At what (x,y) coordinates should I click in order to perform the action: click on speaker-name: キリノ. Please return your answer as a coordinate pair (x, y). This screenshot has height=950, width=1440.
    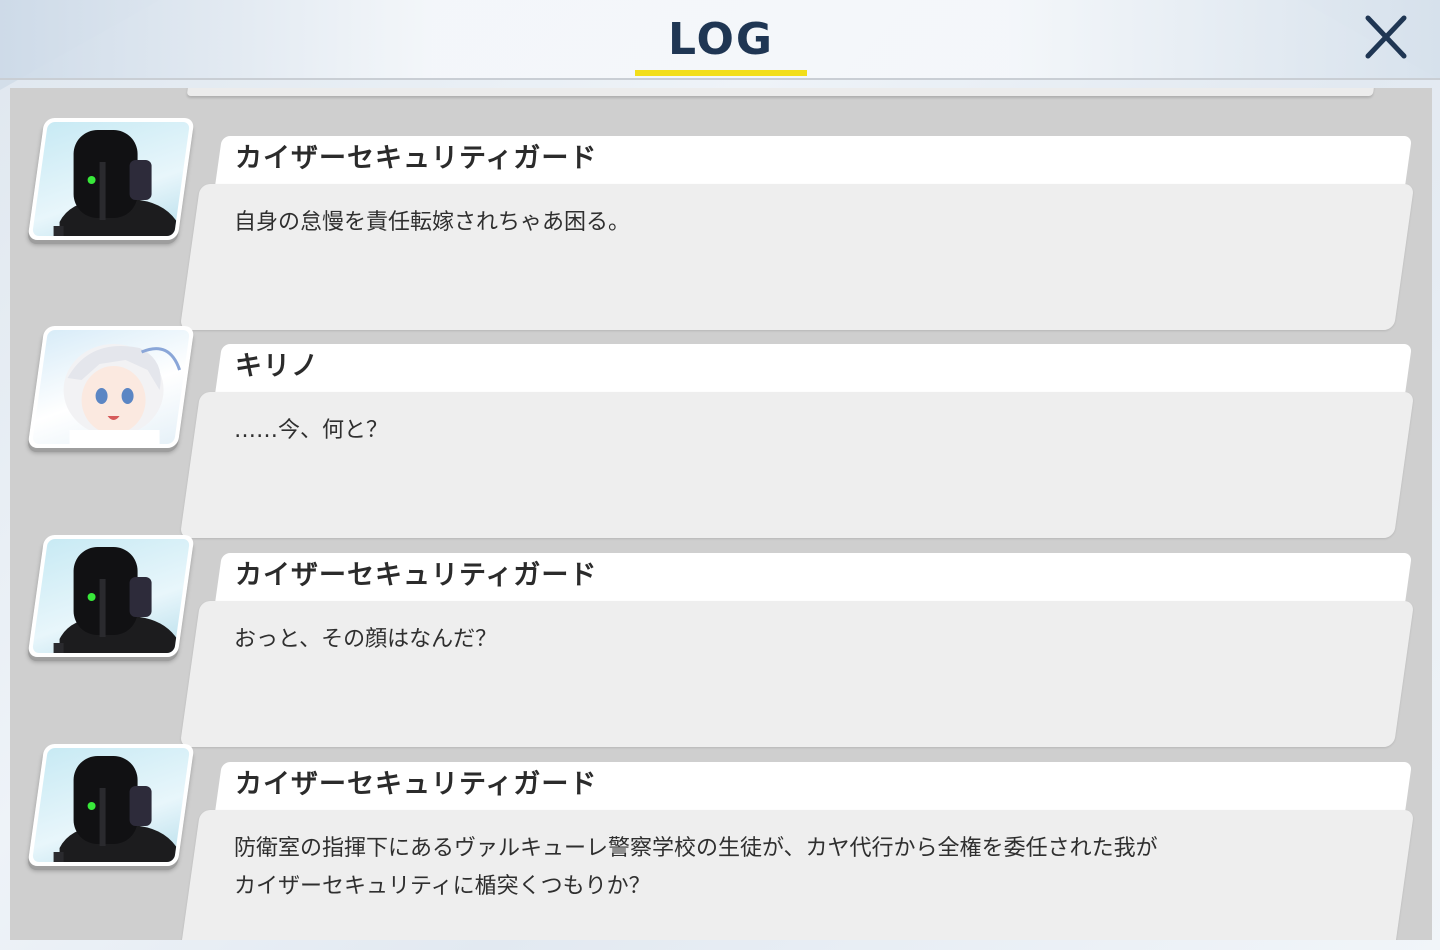
    Looking at the image, I should click on (277, 366).